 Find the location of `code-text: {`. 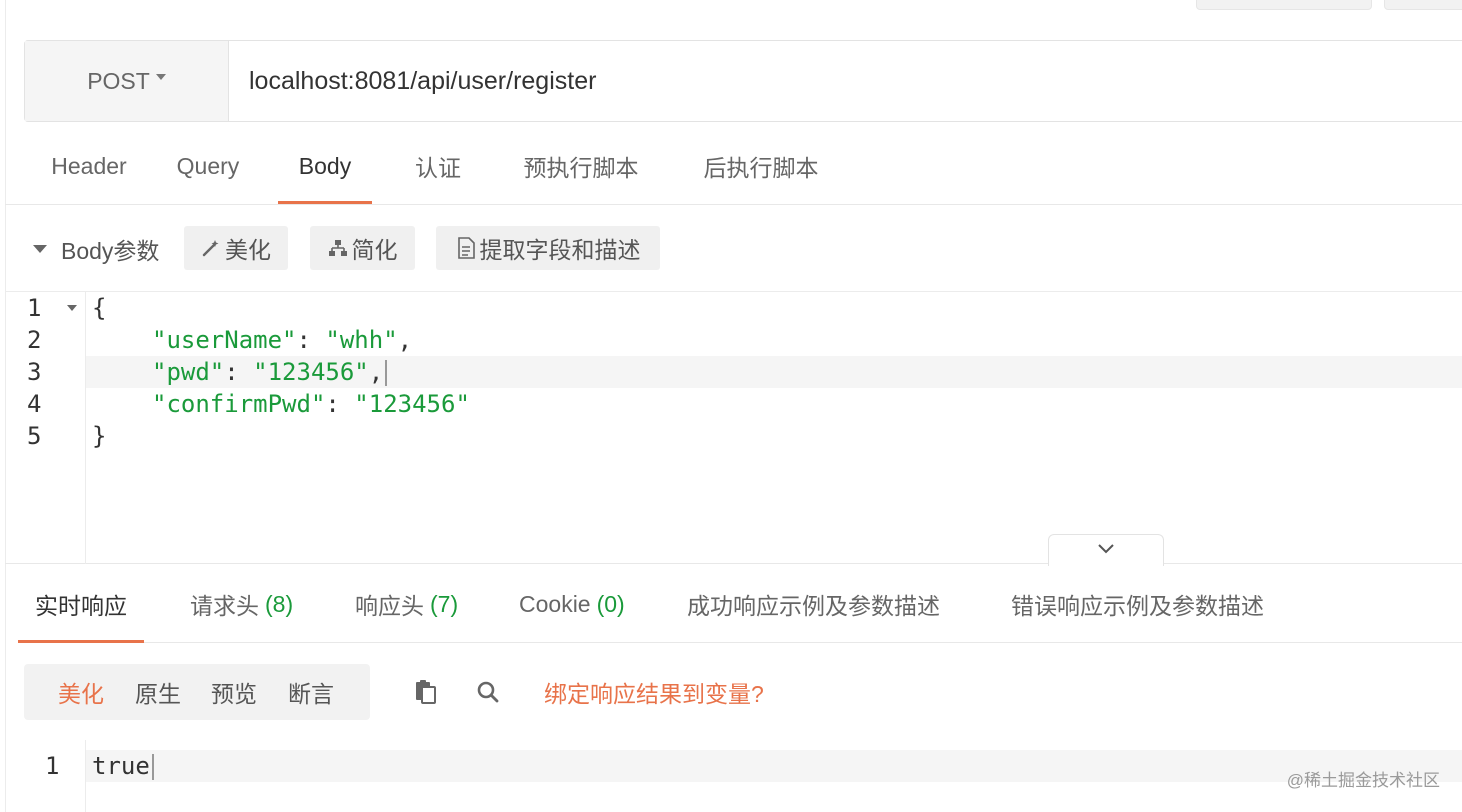

code-text: { is located at coordinates (99, 308).